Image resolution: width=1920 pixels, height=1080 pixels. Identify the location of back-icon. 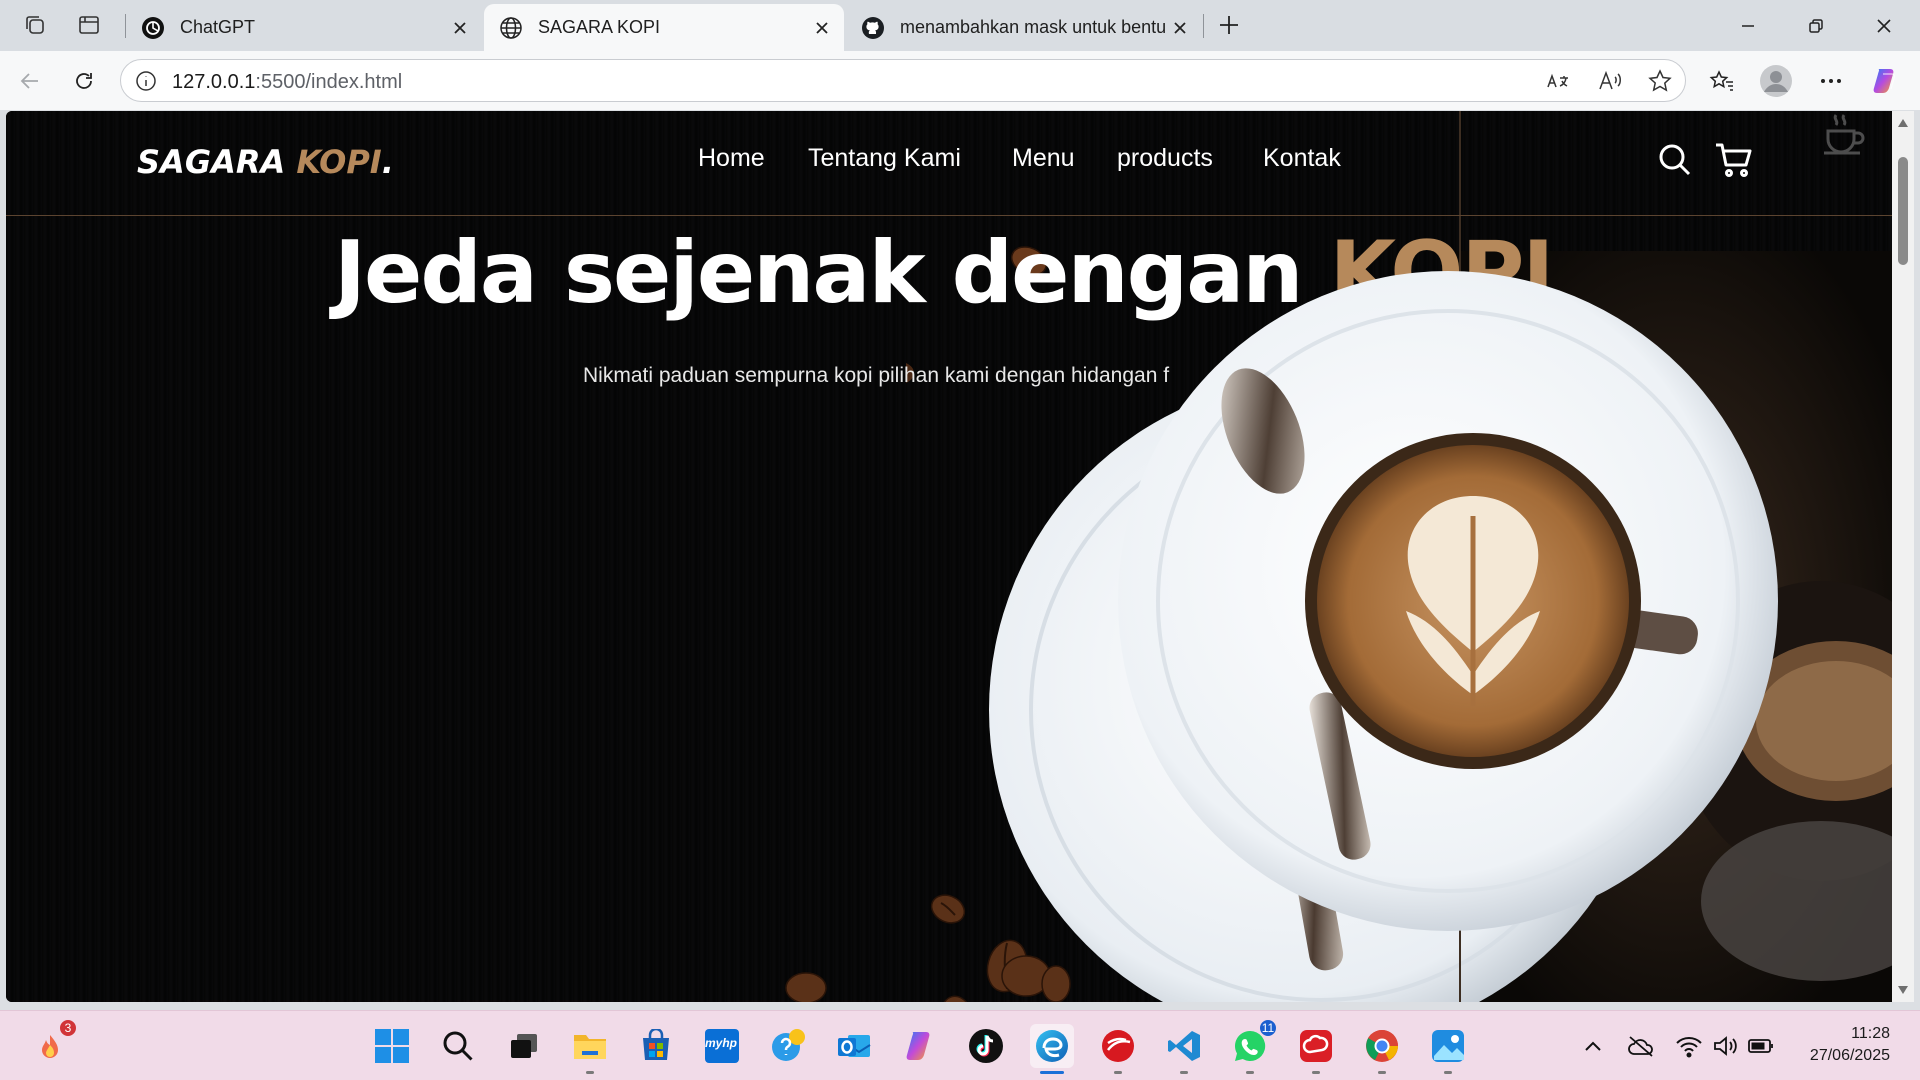
(30, 81).